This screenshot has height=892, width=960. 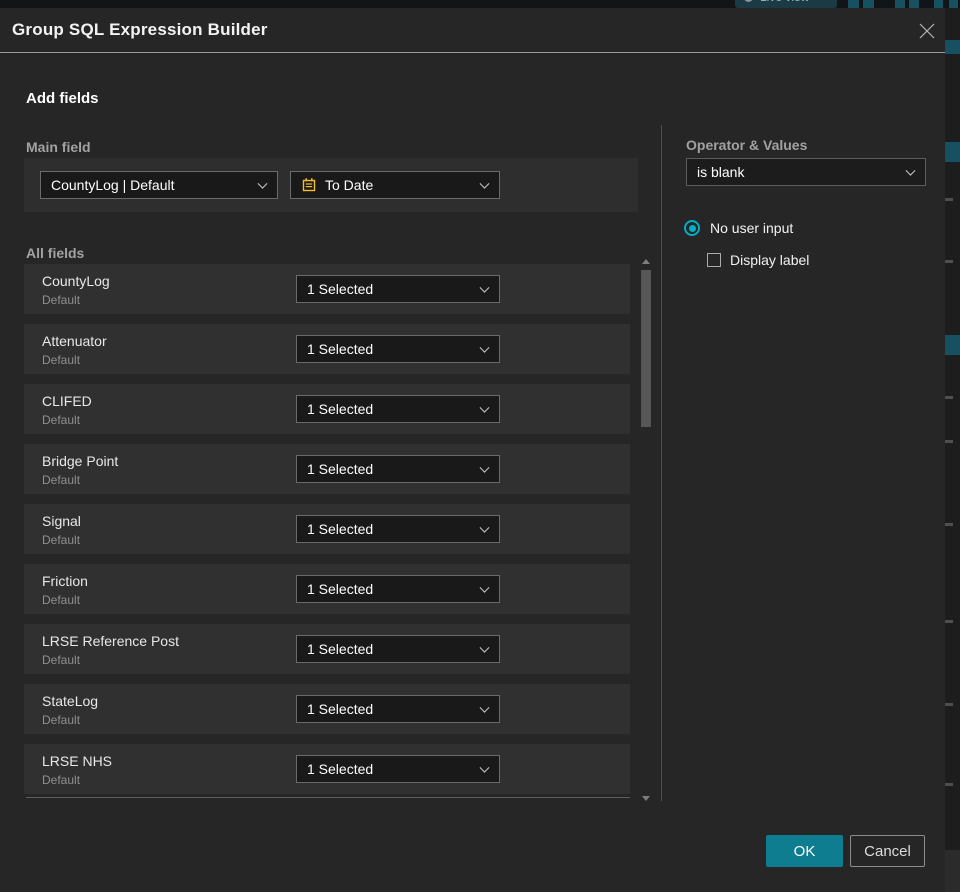 What do you see at coordinates (55, 253) in the screenshot?
I see `all-fields-label: All fields` at bounding box center [55, 253].